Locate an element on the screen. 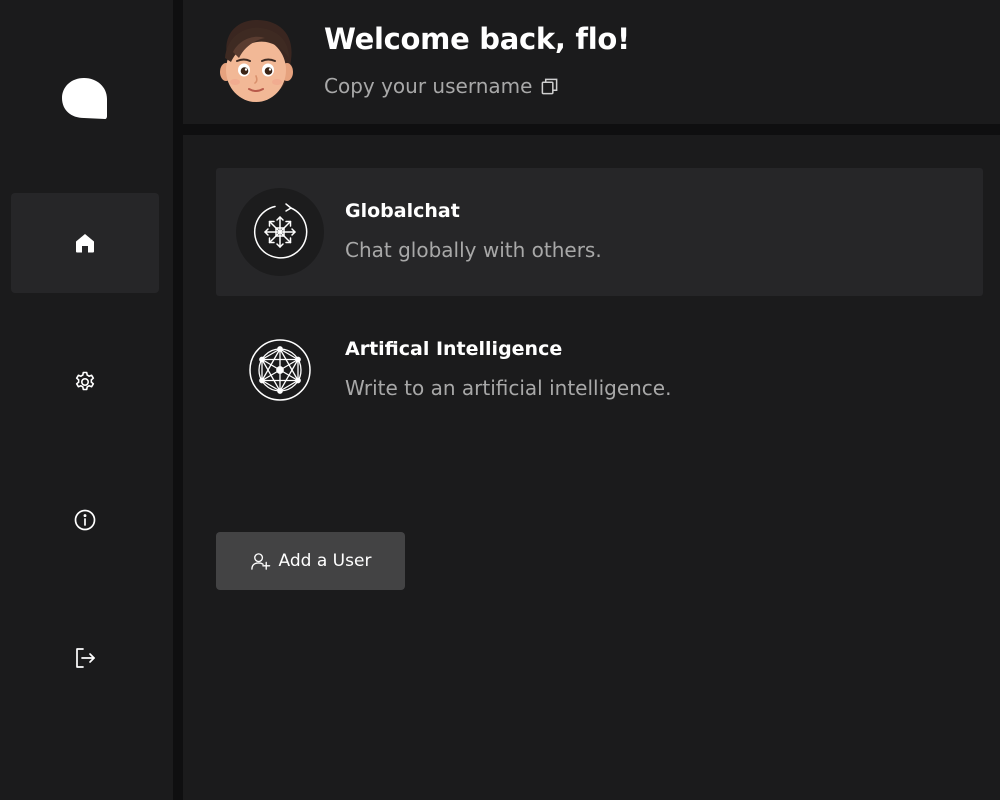 The image size is (1000, 800). sidebar-item-logout is located at coordinates (85, 658).